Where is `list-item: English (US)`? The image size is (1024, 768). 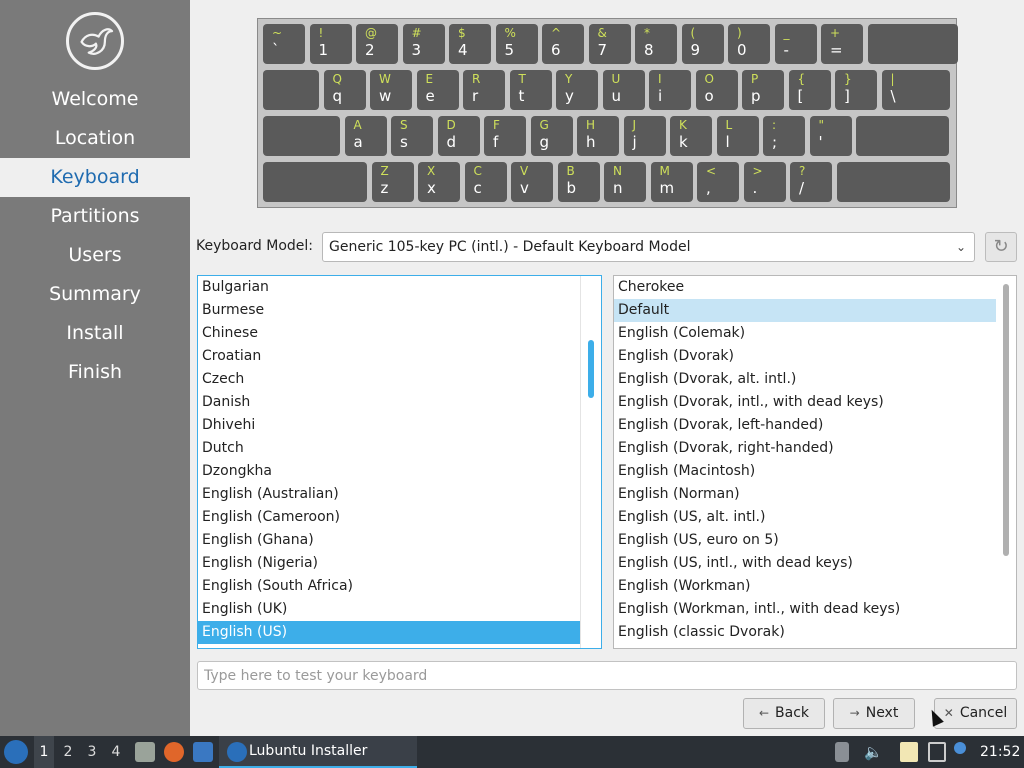 list-item: English (US) is located at coordinates (389, 632).